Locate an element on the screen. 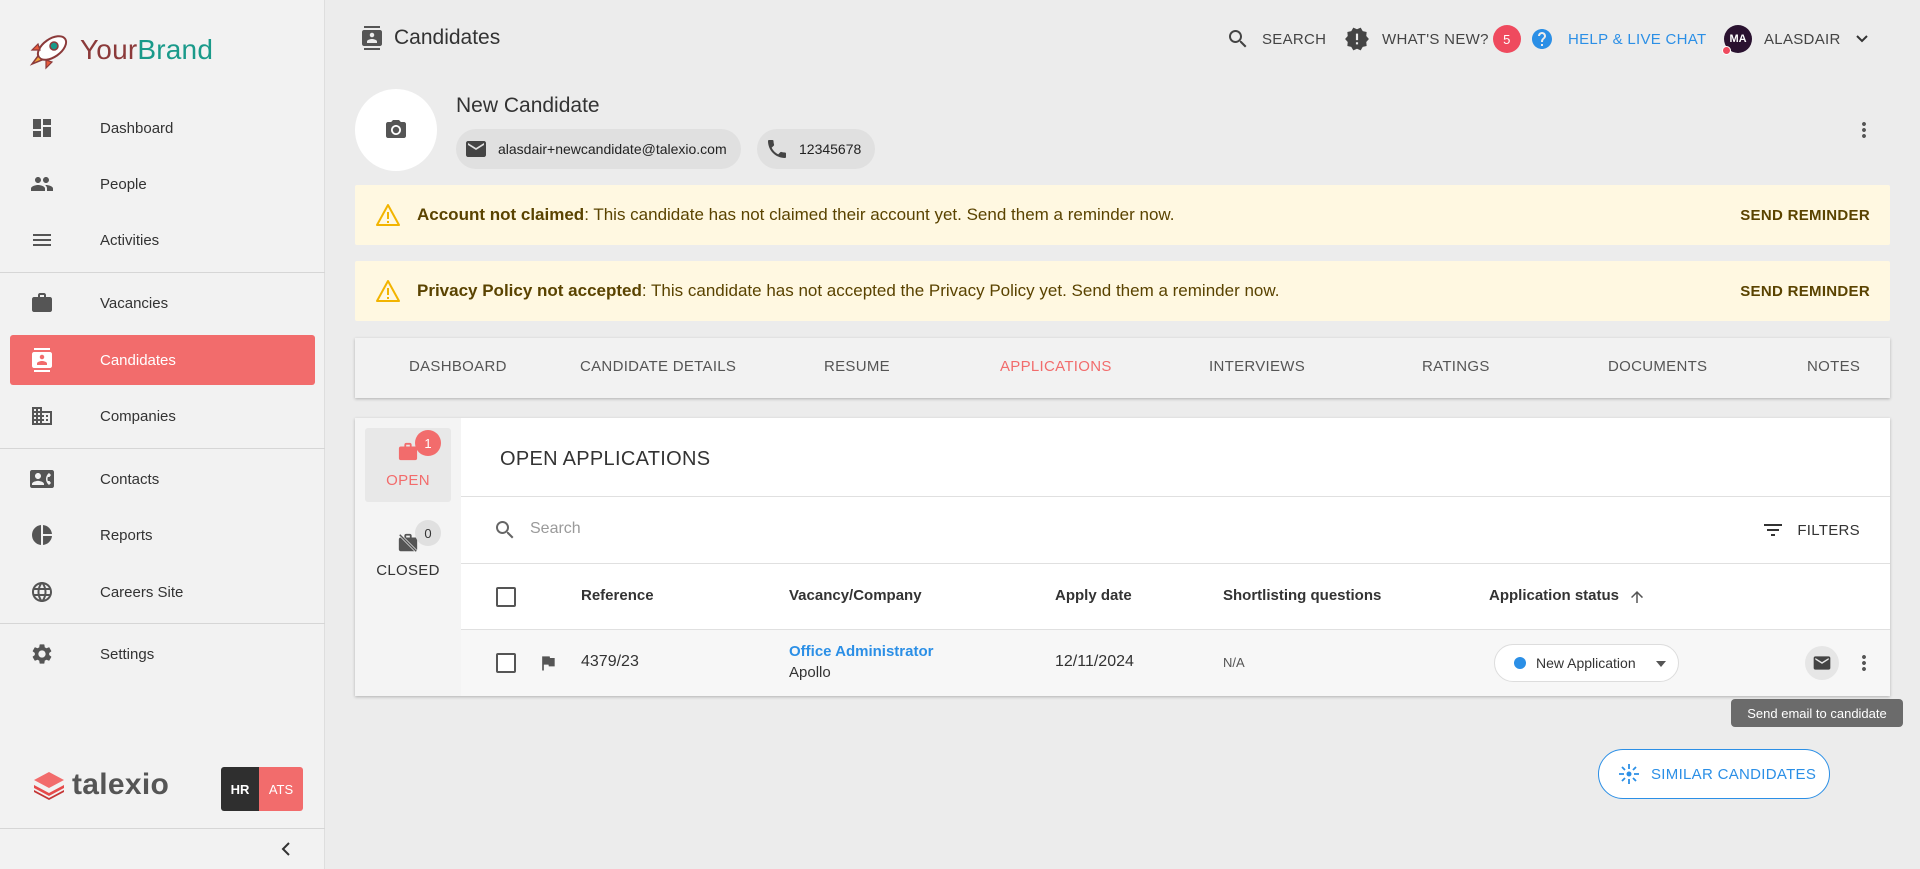 Image resolution: width=1920 pixels, height=869 pixels. status-dot is located at coordinates (1520, 663).